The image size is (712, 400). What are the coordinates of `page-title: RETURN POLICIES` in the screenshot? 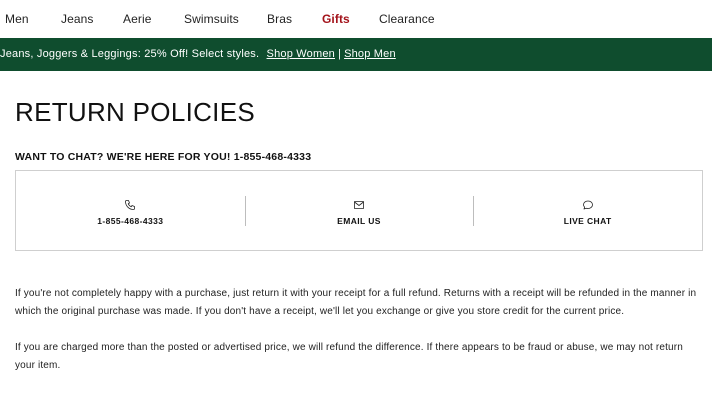 It's located at (135, 112).